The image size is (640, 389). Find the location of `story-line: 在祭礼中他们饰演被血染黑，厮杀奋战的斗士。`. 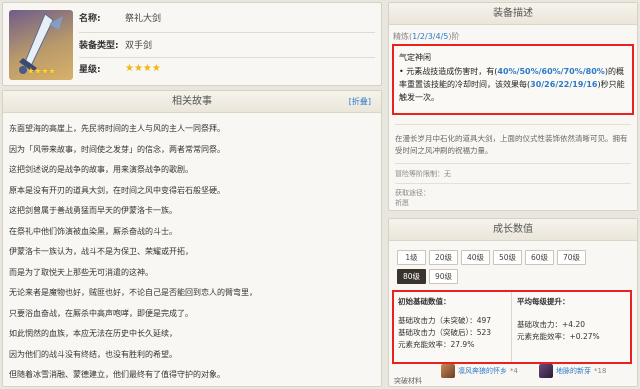

story-line: 在祭礼中他们饰演被血染黑，厮杀奋战的斗士。 is located at coordinates (93, 231).